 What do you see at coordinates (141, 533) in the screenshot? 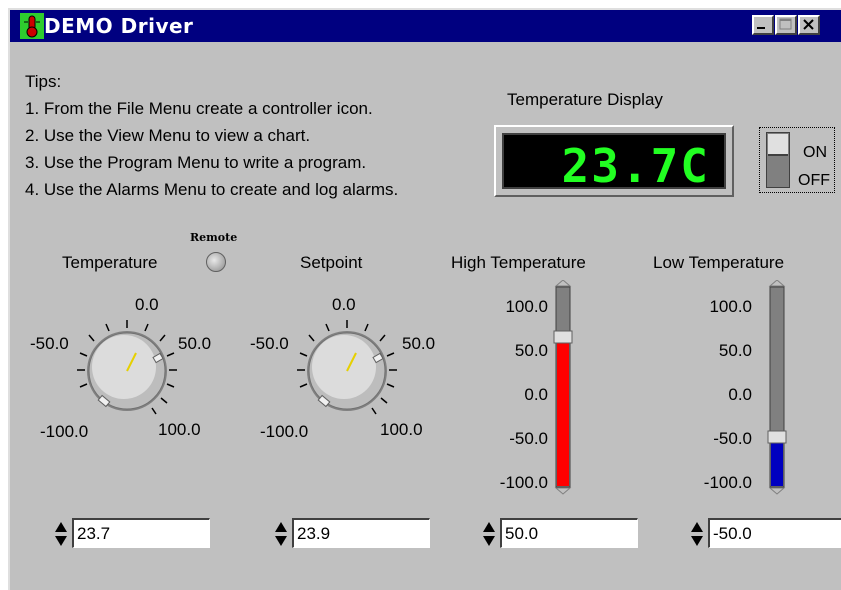
I see `temperature-value-input` at bounding box center [141, 533].